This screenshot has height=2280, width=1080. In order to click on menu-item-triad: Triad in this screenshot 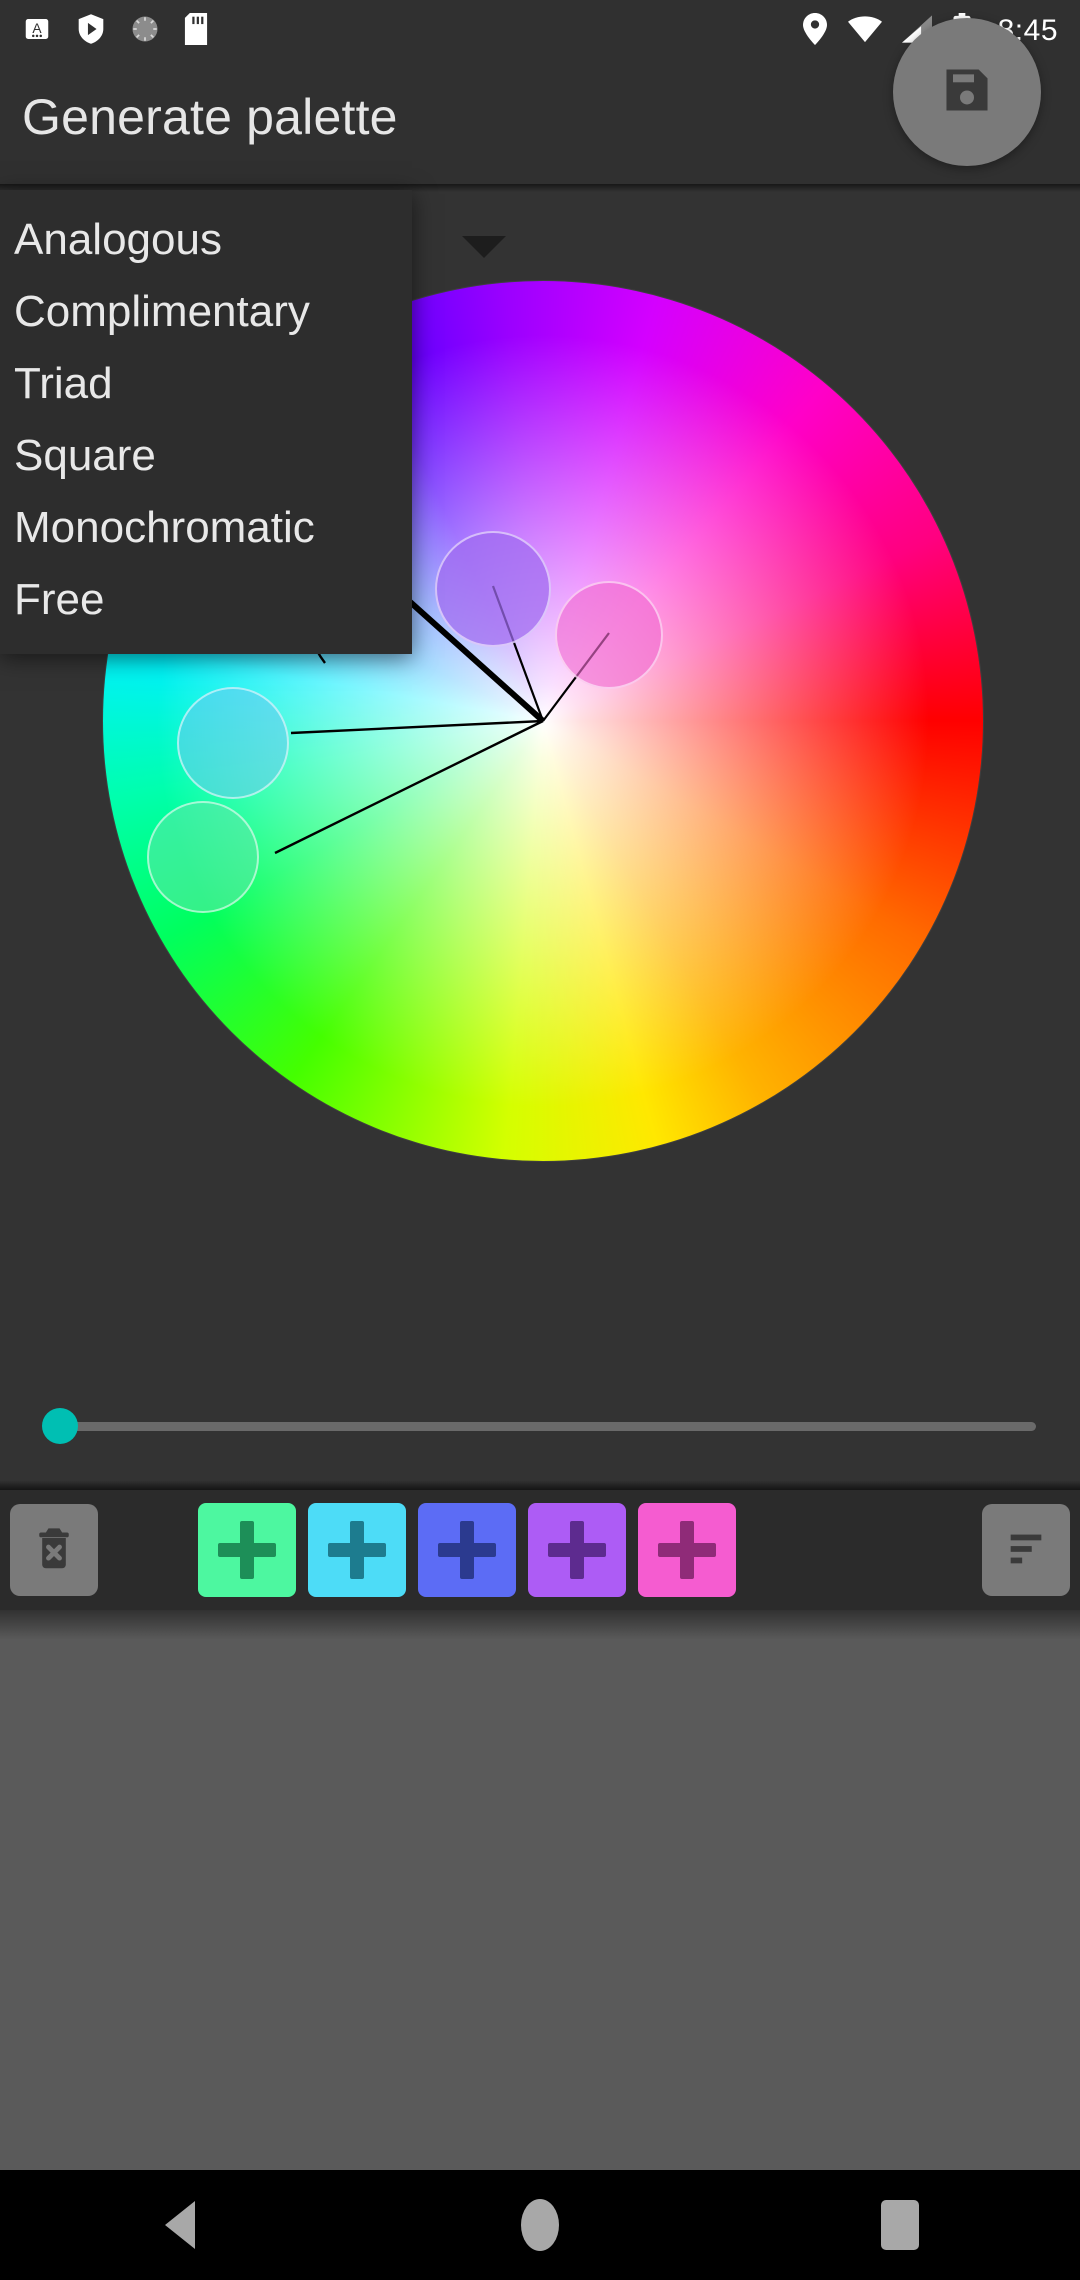, I will do `click(206, 384)`.